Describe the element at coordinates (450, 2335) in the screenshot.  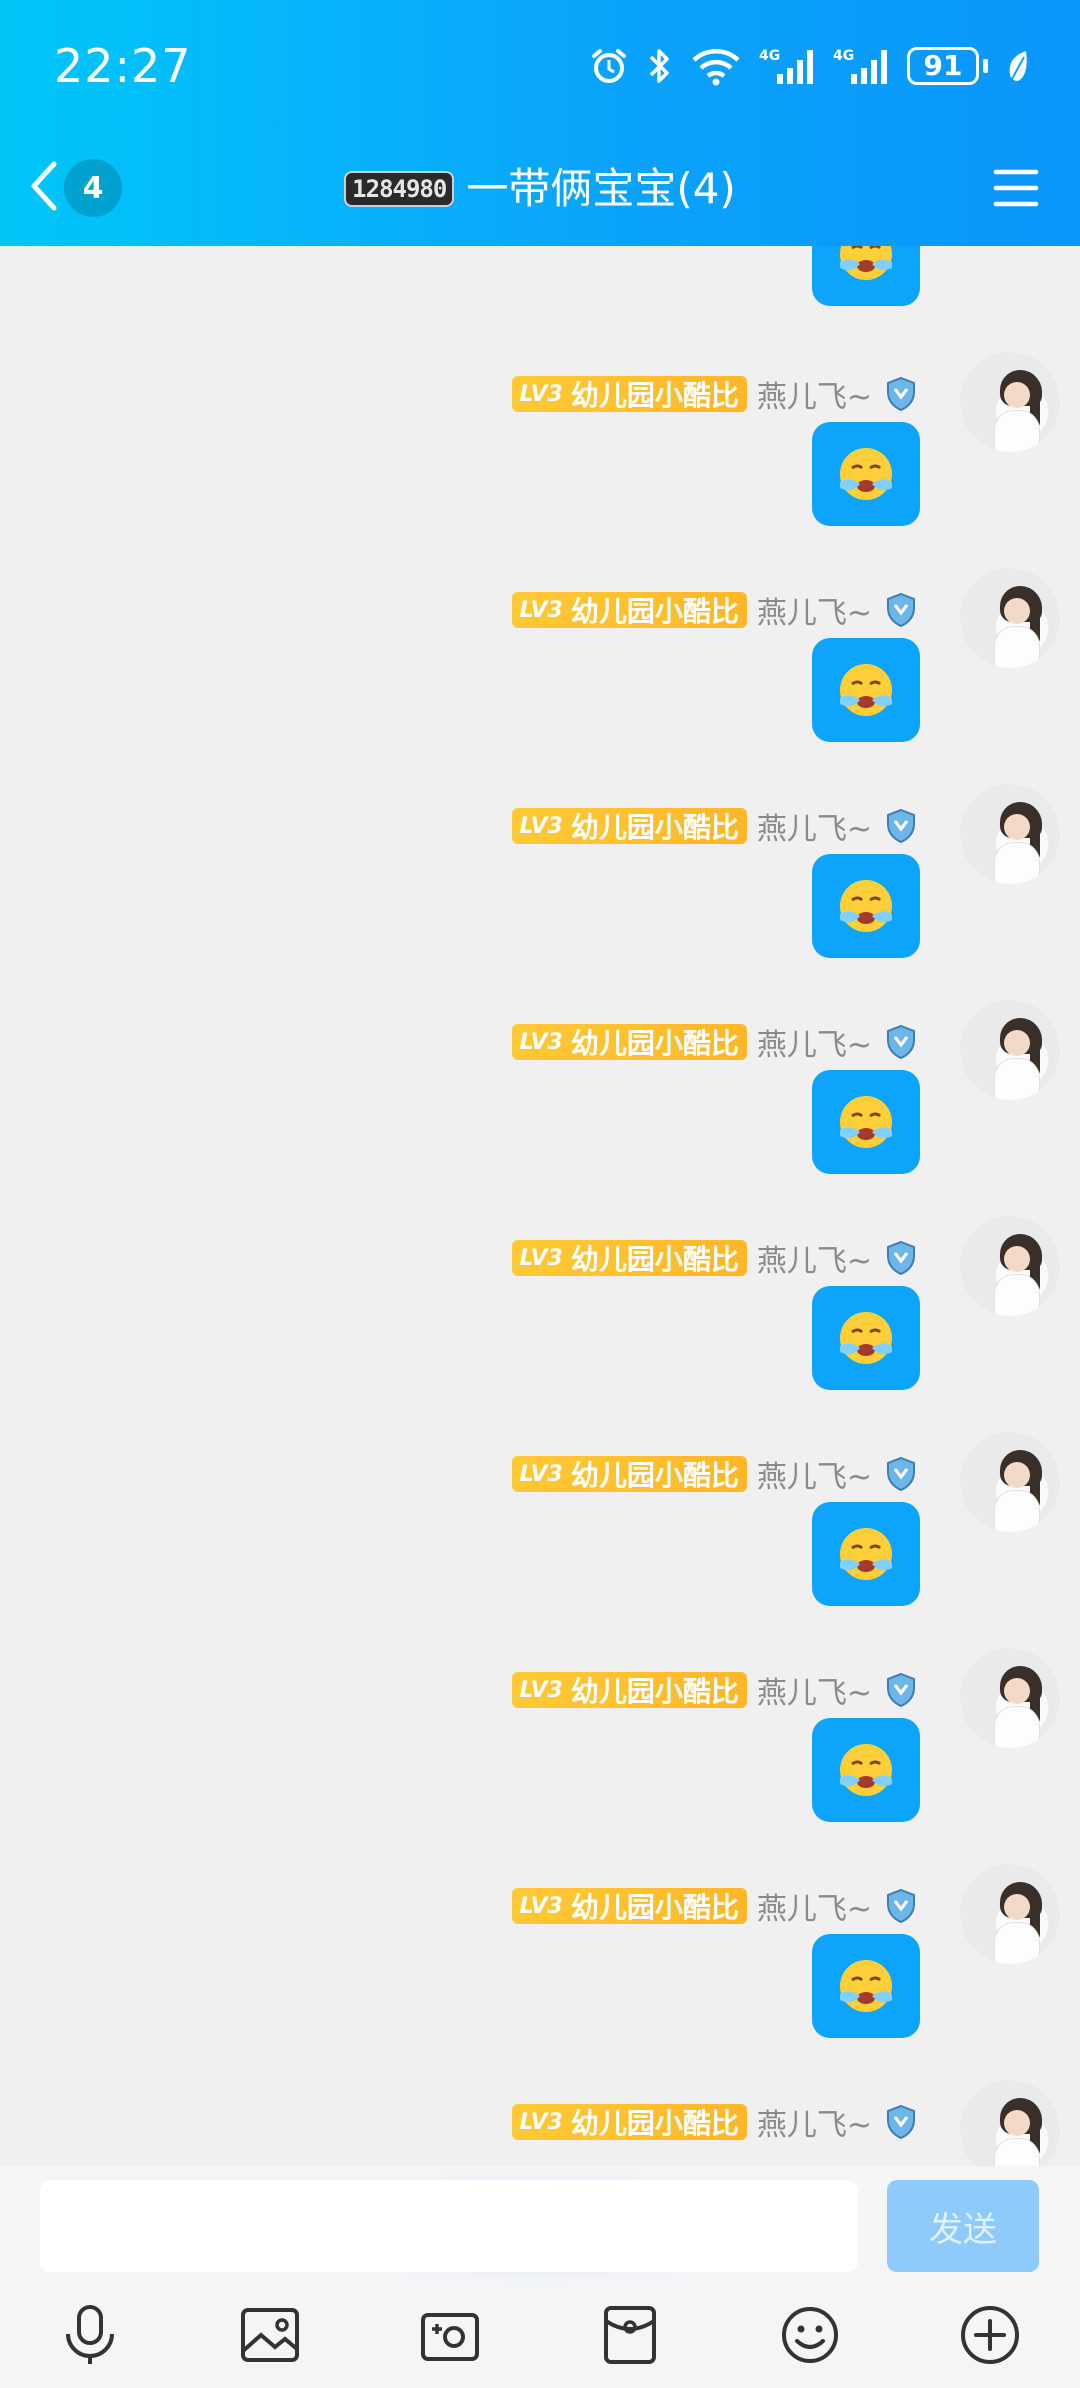
I see `camera-button` at that location.